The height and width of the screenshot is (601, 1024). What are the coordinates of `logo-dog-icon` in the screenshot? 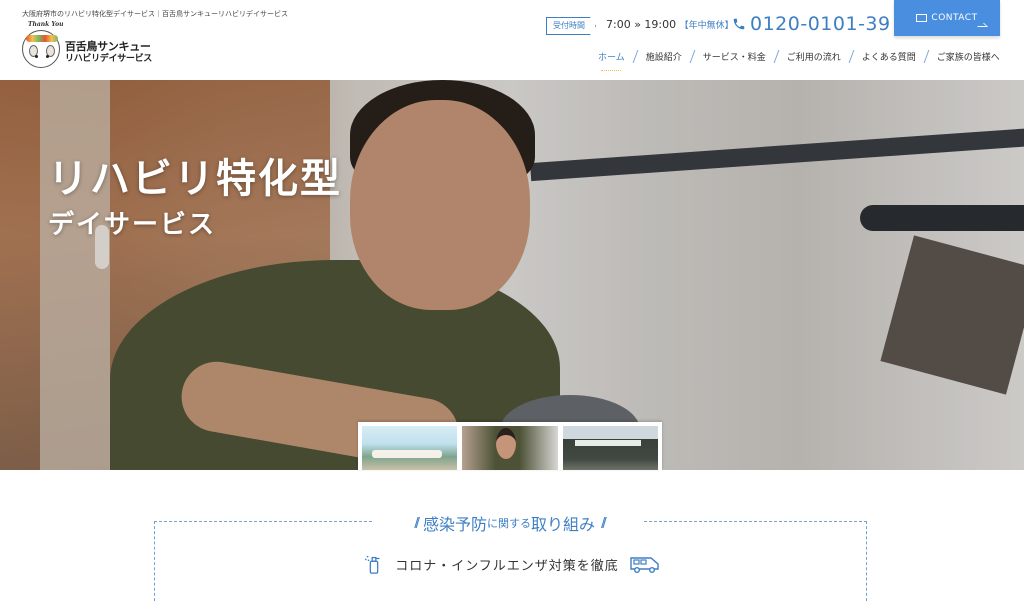 It's located at (41, 49).